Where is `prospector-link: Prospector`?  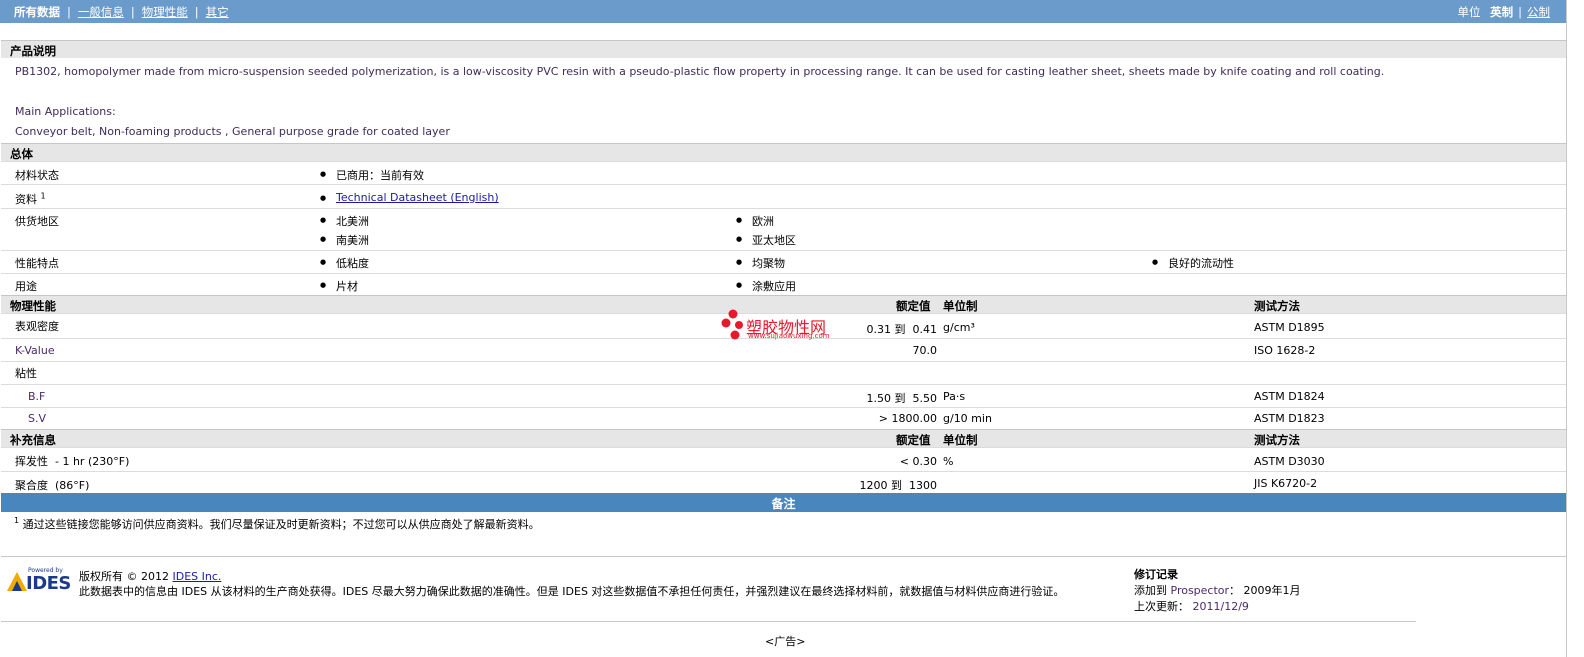 prospector-link: Prospector is located at coordinates (1200, 590).